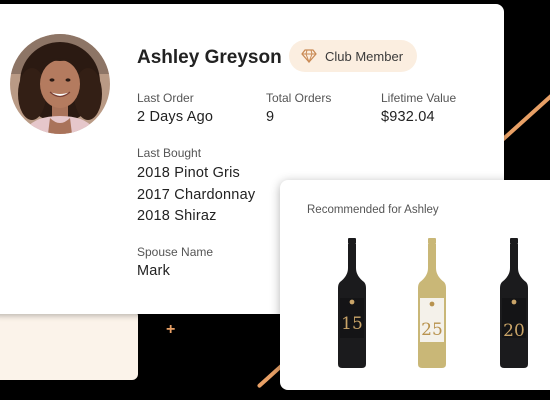 The width and height of the screenshot is (550, 400). I want to click on wine-bottle: 15, so click(352, 303).